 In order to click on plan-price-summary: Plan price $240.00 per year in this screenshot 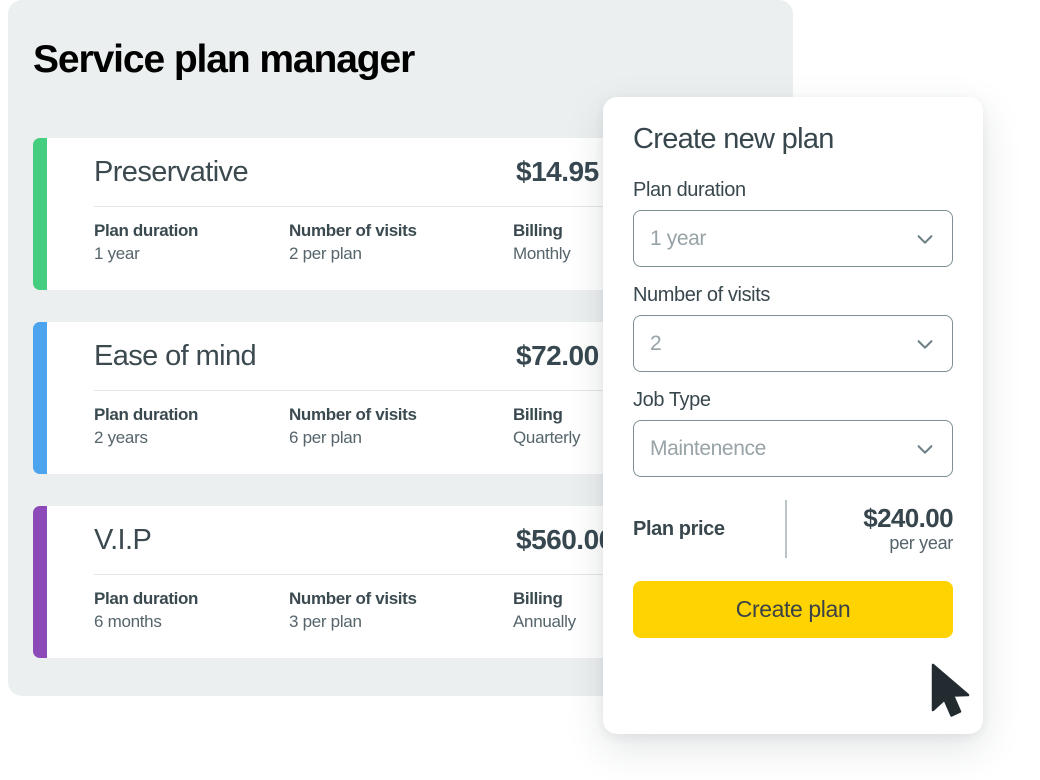, I will do `click(793, 529)`.